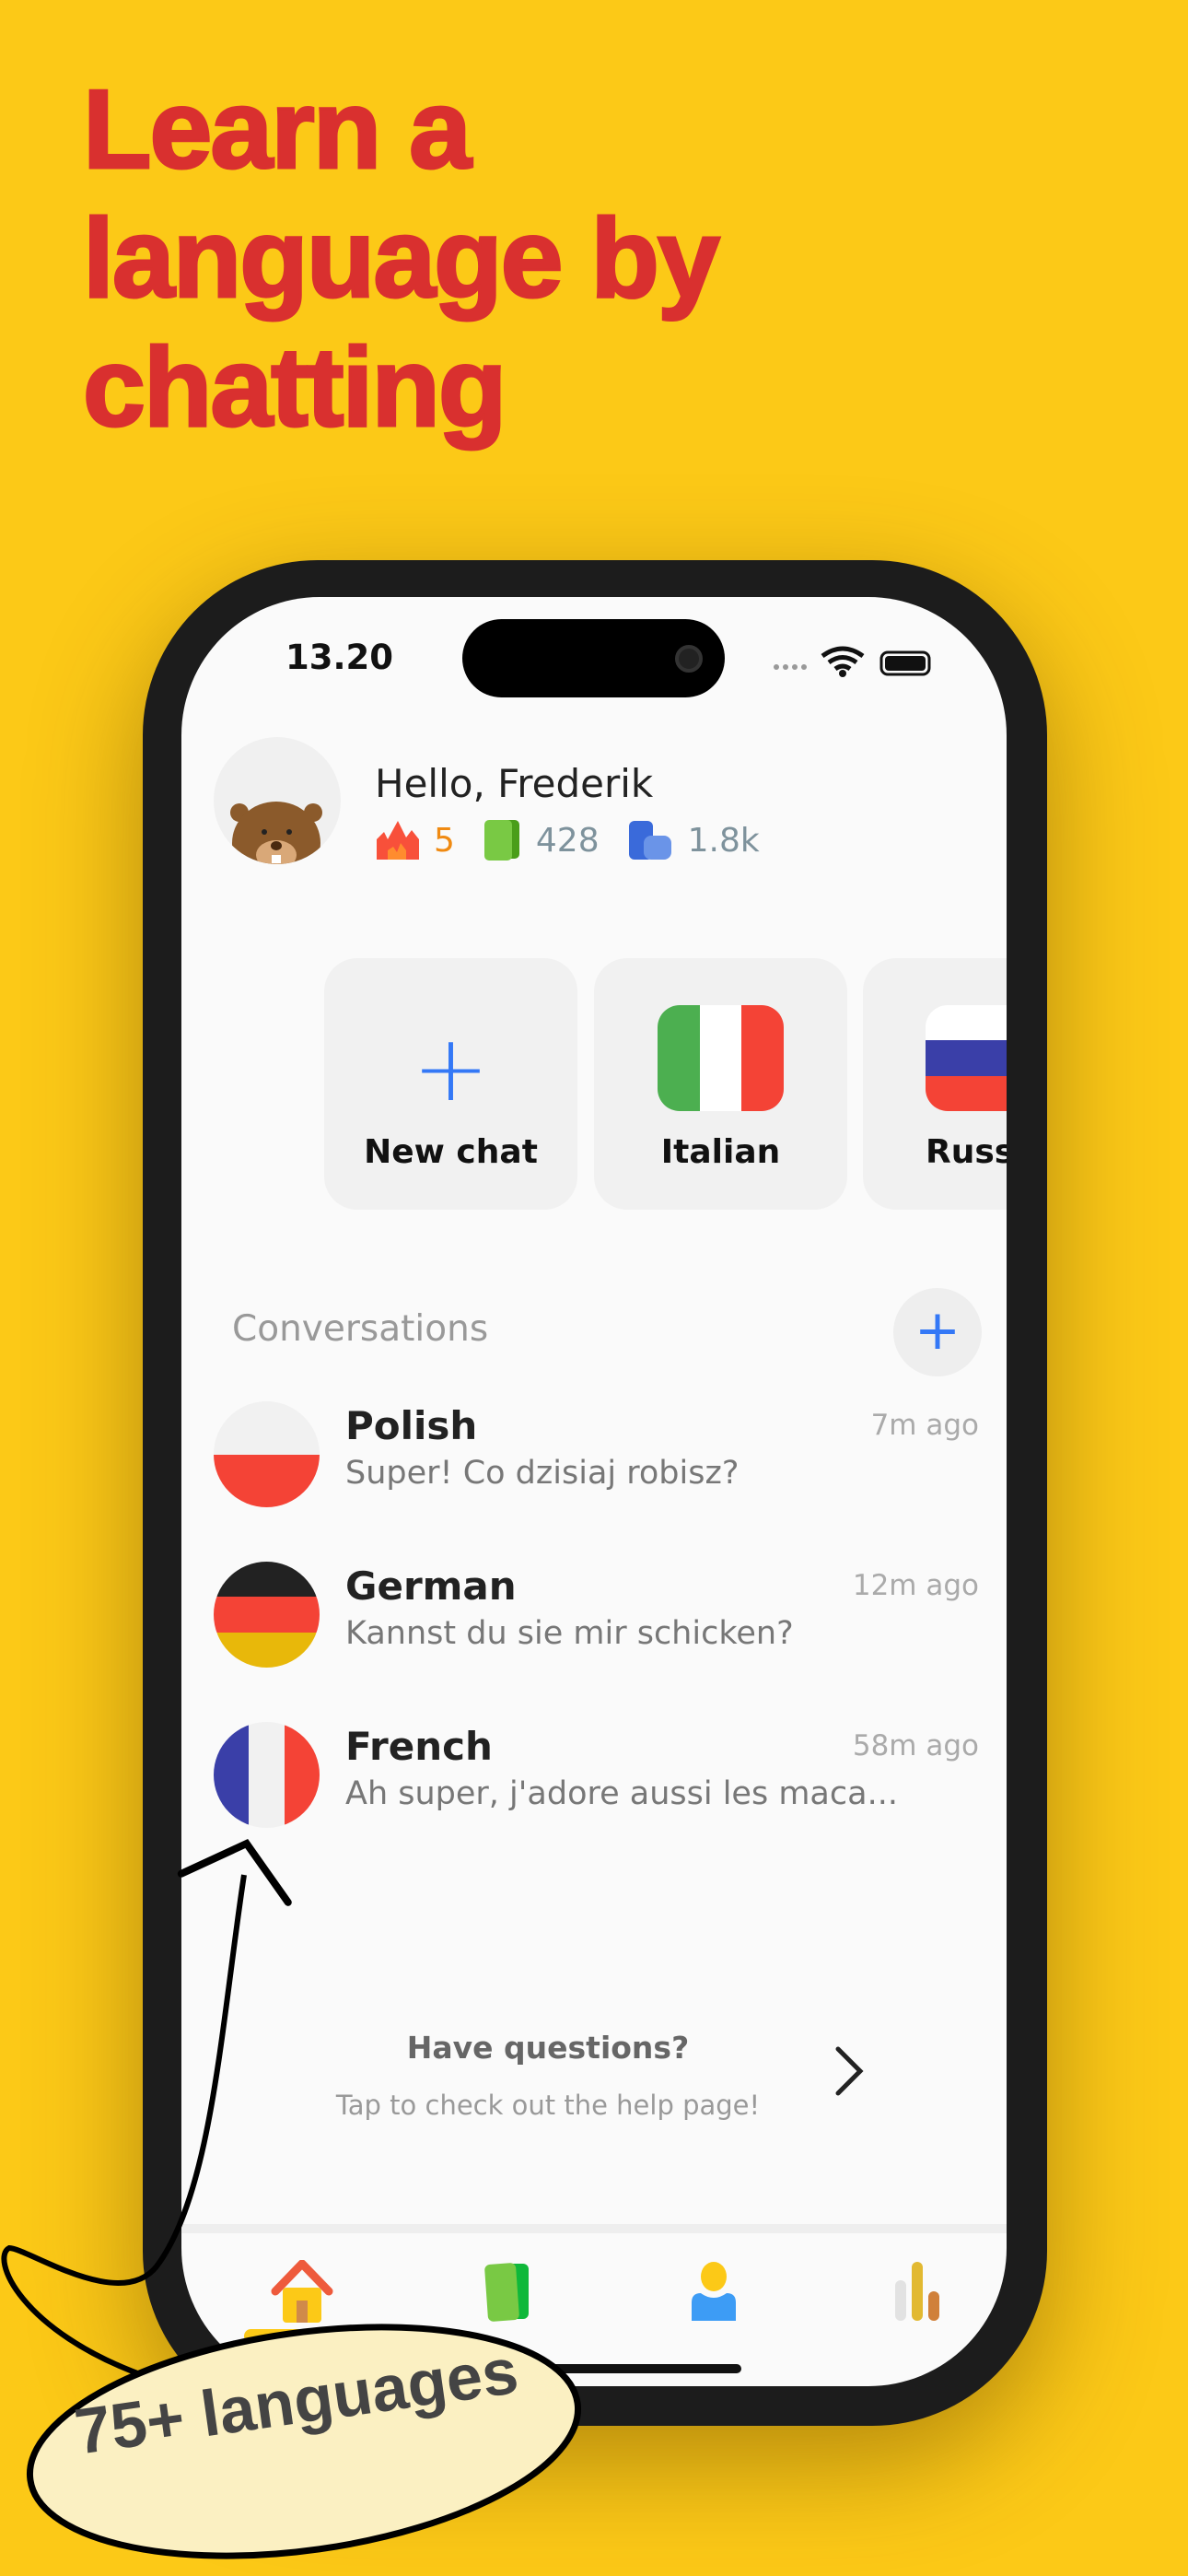 The height and width of the screenshot is (2576, 1188). I want to click on annotation-arrow, so click(124, 2127).